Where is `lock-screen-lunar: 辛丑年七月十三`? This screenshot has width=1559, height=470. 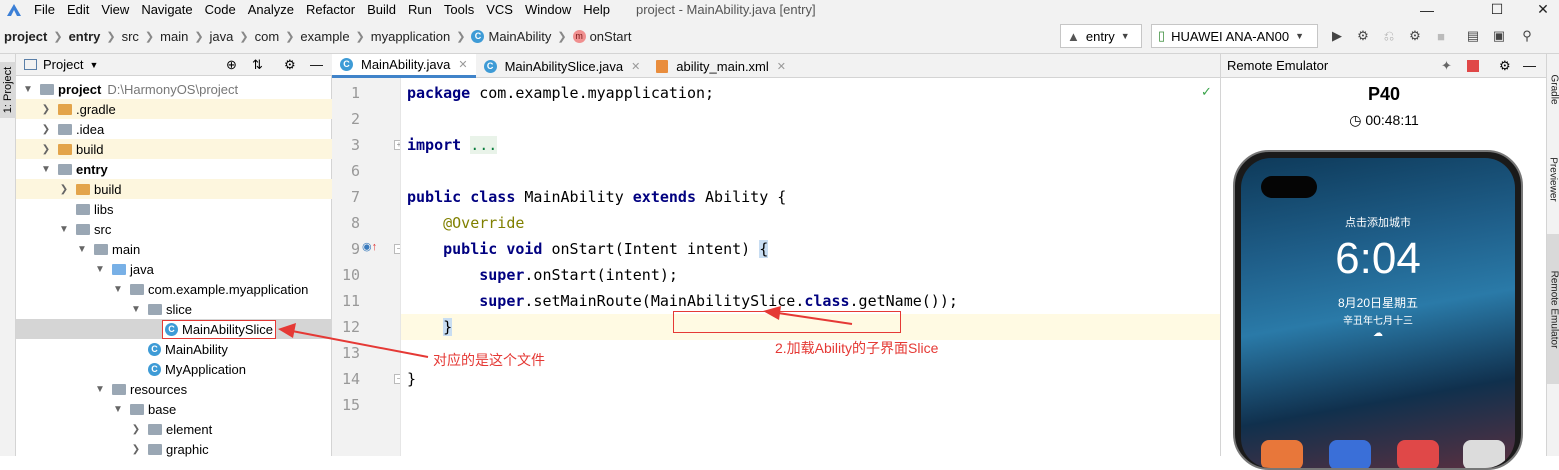
lock-screen-lunar: 辛丑年七月十三 is located at coordinates (1378, 321).